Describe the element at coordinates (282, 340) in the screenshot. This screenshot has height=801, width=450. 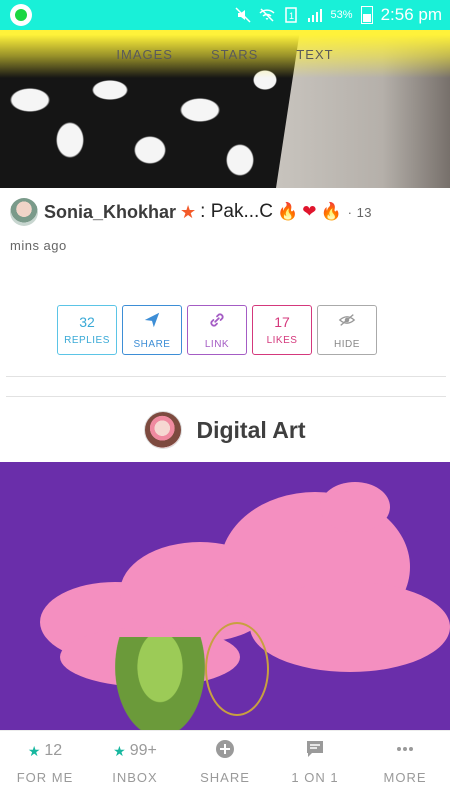
I see `likes-label: LIKES` at that location.